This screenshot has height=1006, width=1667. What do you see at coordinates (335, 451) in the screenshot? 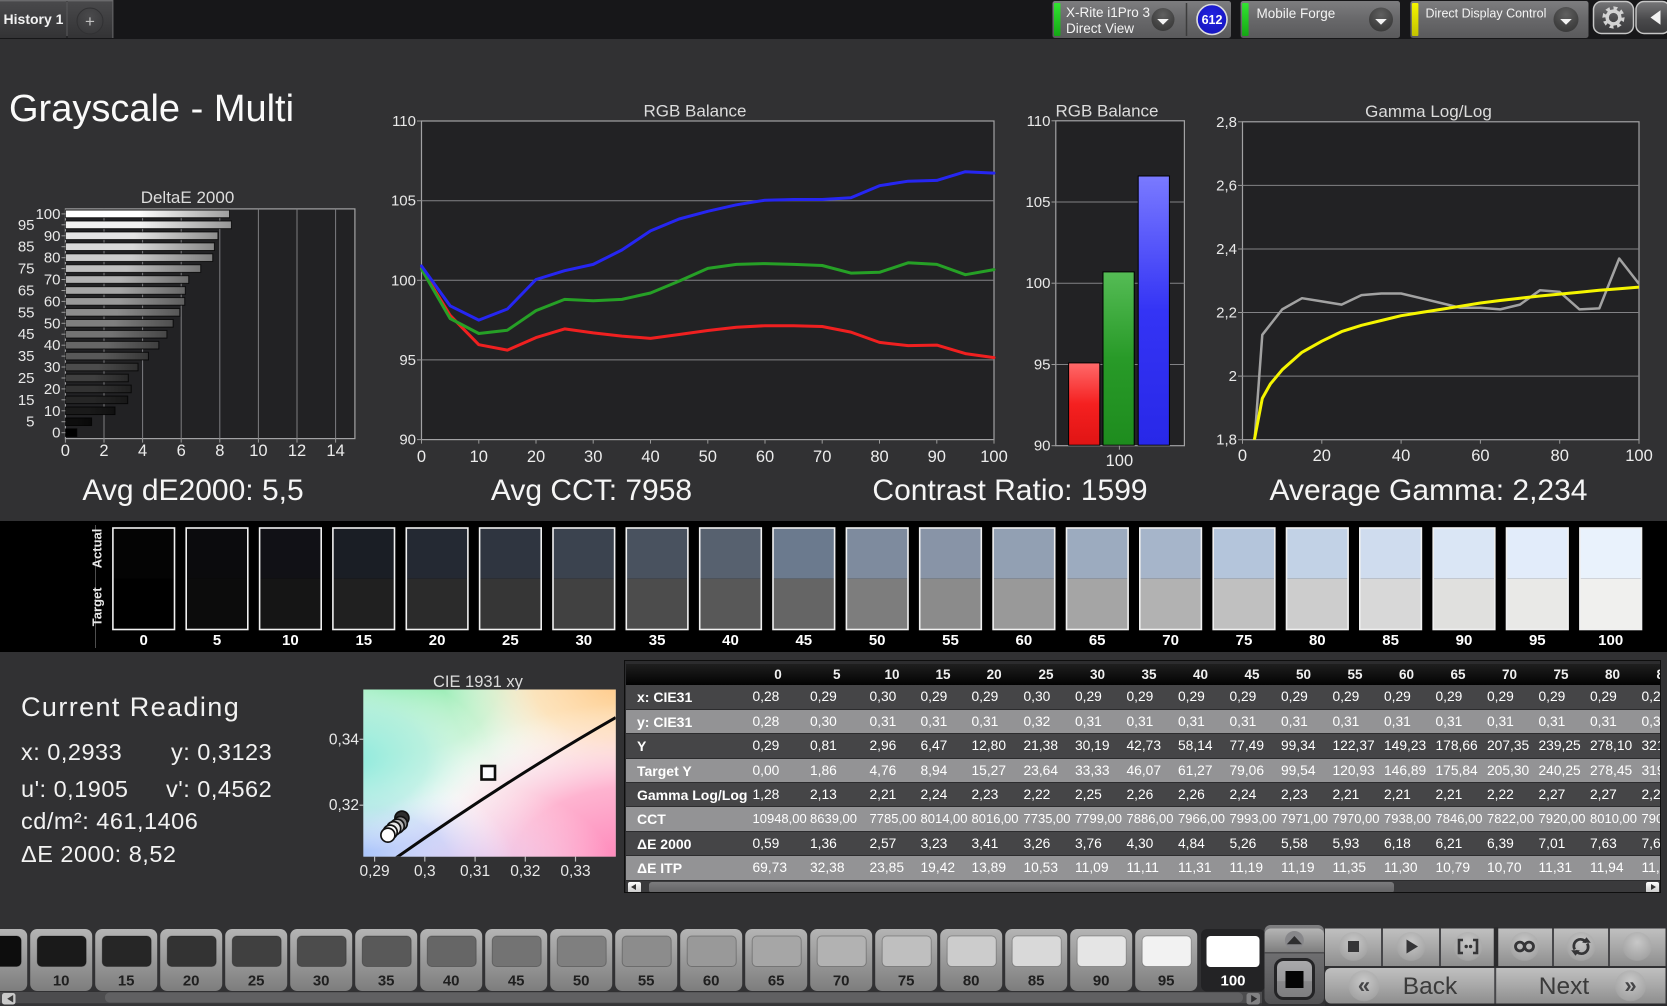
I see `svg-text: 14` at bounding box center [335, 451].